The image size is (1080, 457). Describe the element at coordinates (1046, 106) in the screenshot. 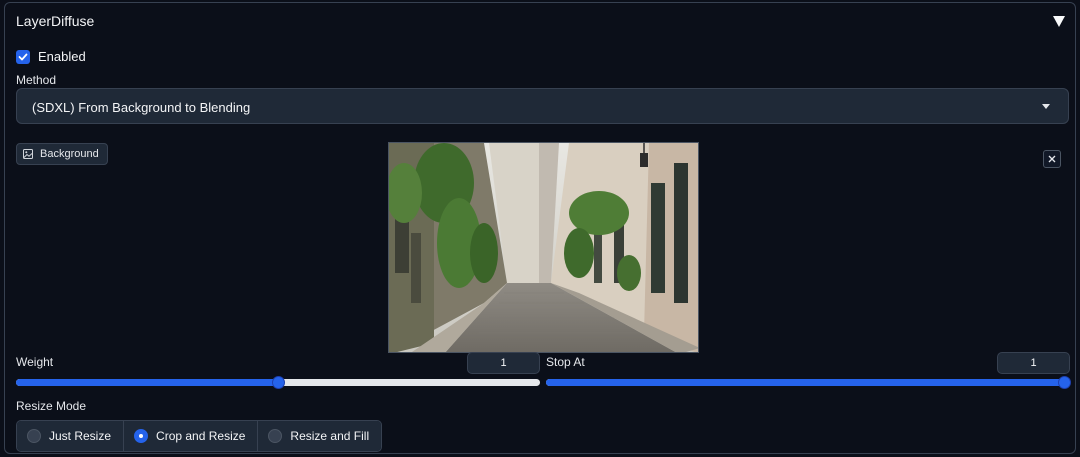

I see `caret-down-icon` at that location.